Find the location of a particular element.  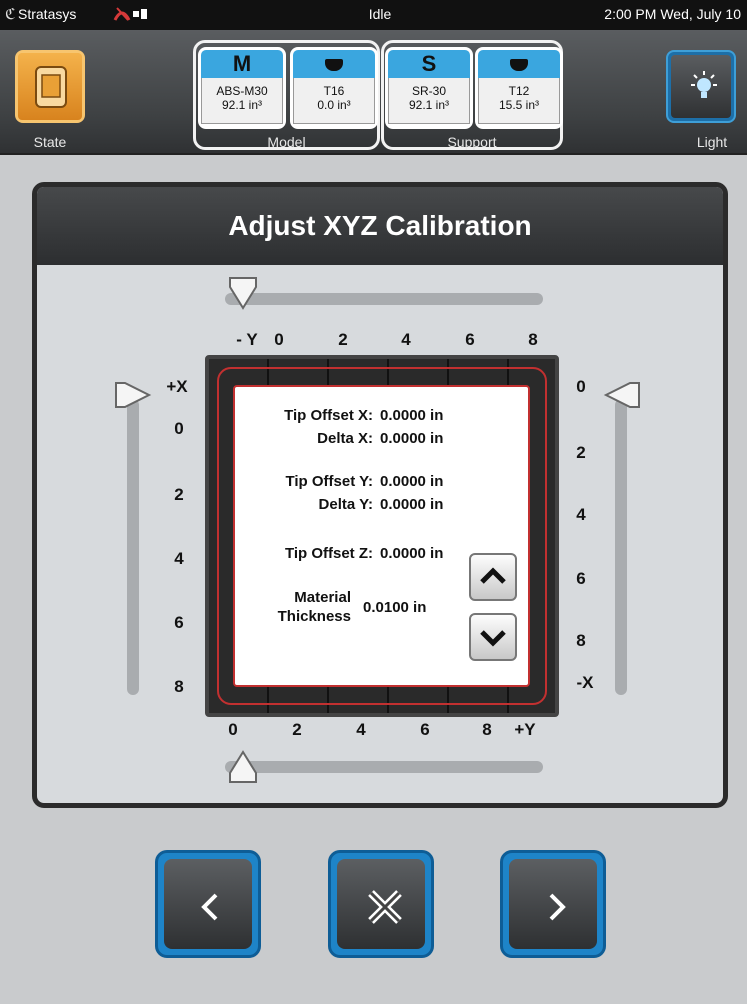

right-slider-handle is located at coordinates (622, 395).